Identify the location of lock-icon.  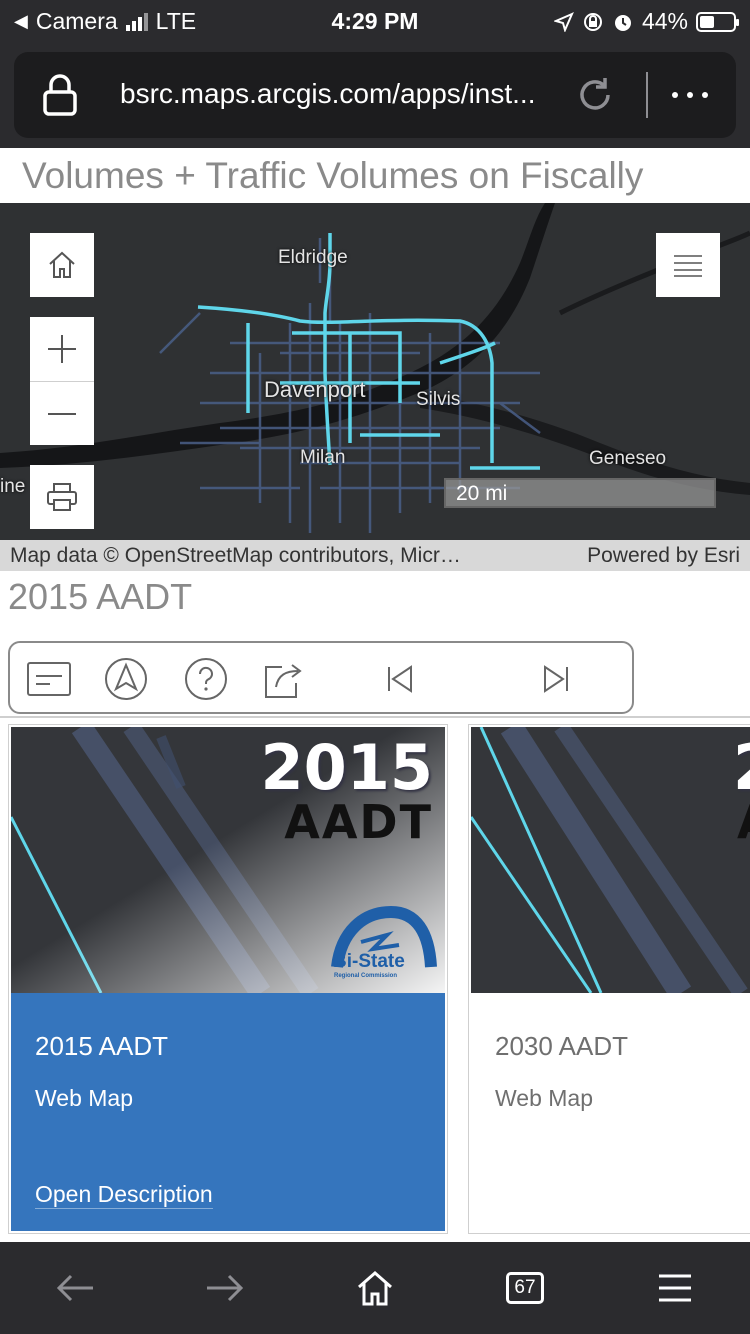
(60, 95).